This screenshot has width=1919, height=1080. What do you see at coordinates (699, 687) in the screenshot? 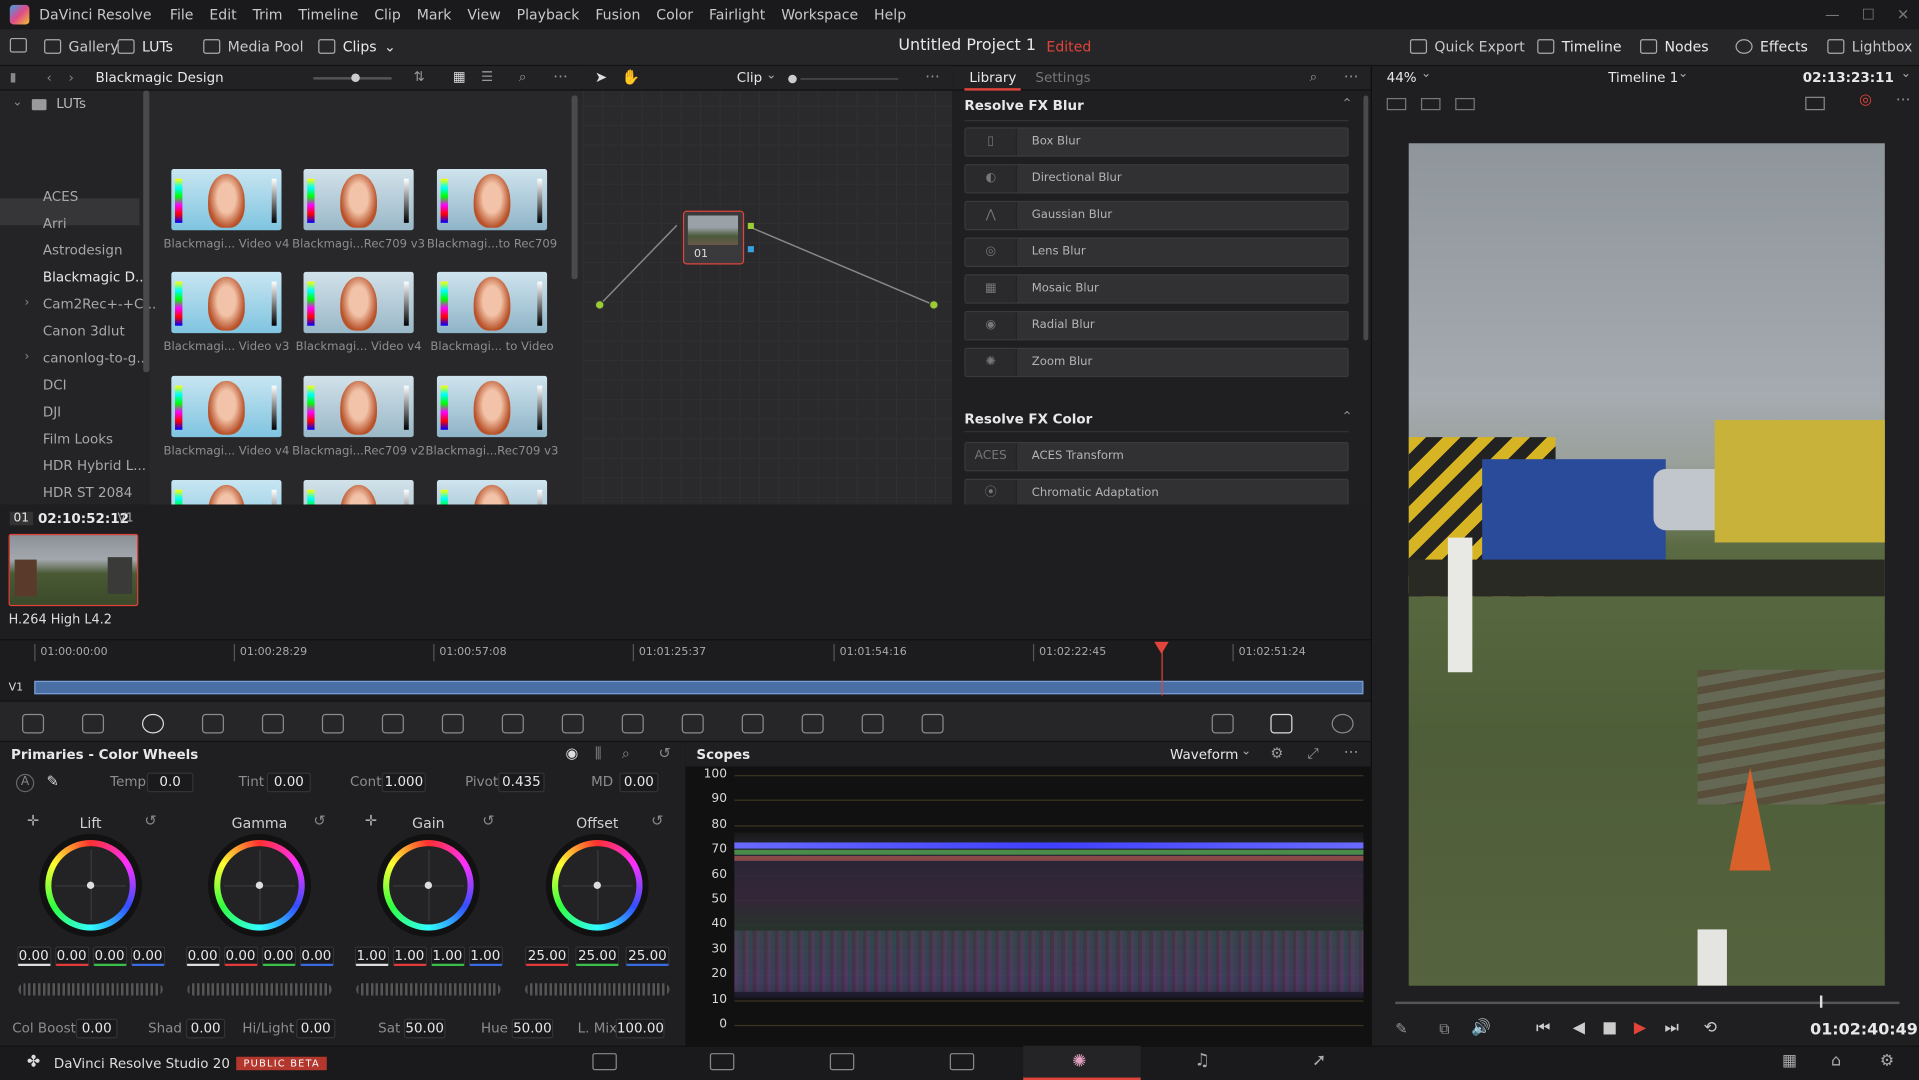
I see `timeline-clip-bar` at bounding box center [699, 687].